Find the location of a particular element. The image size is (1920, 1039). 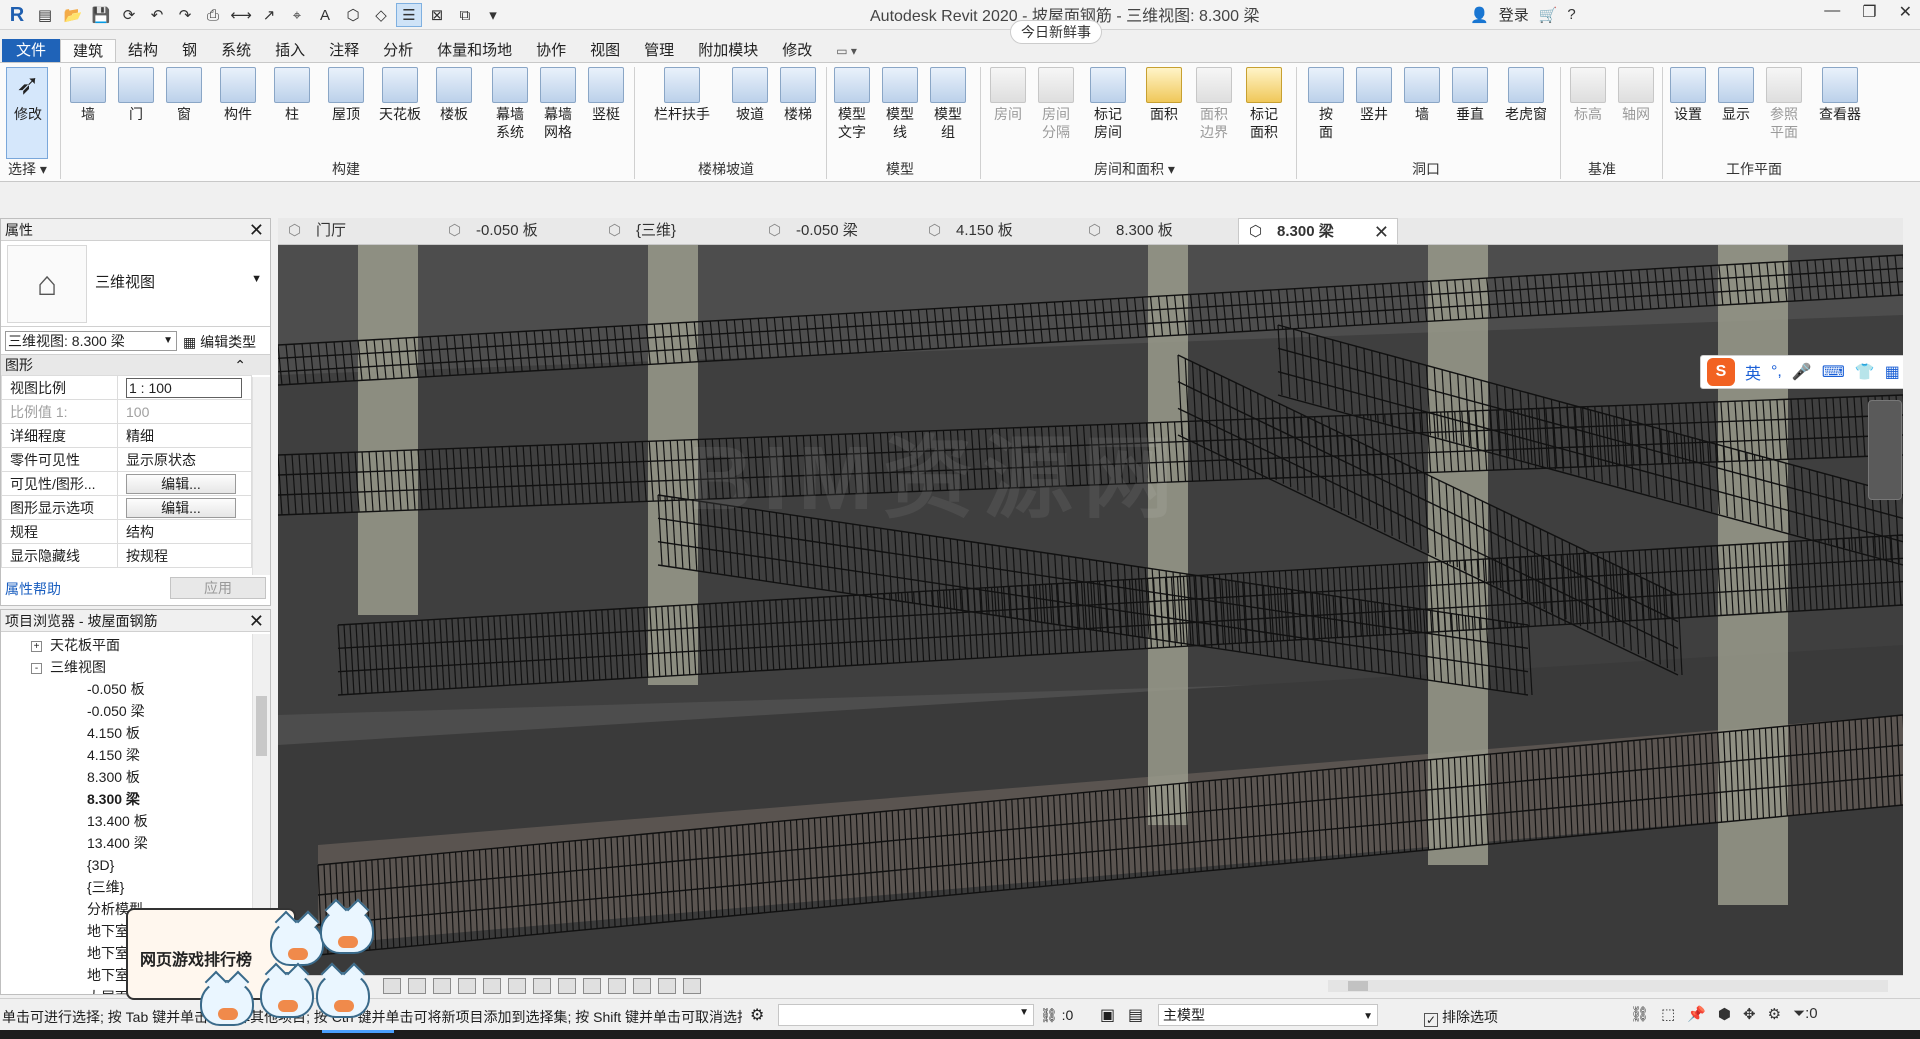

revit-logo-icon: R is located at coordinates (17, 15).